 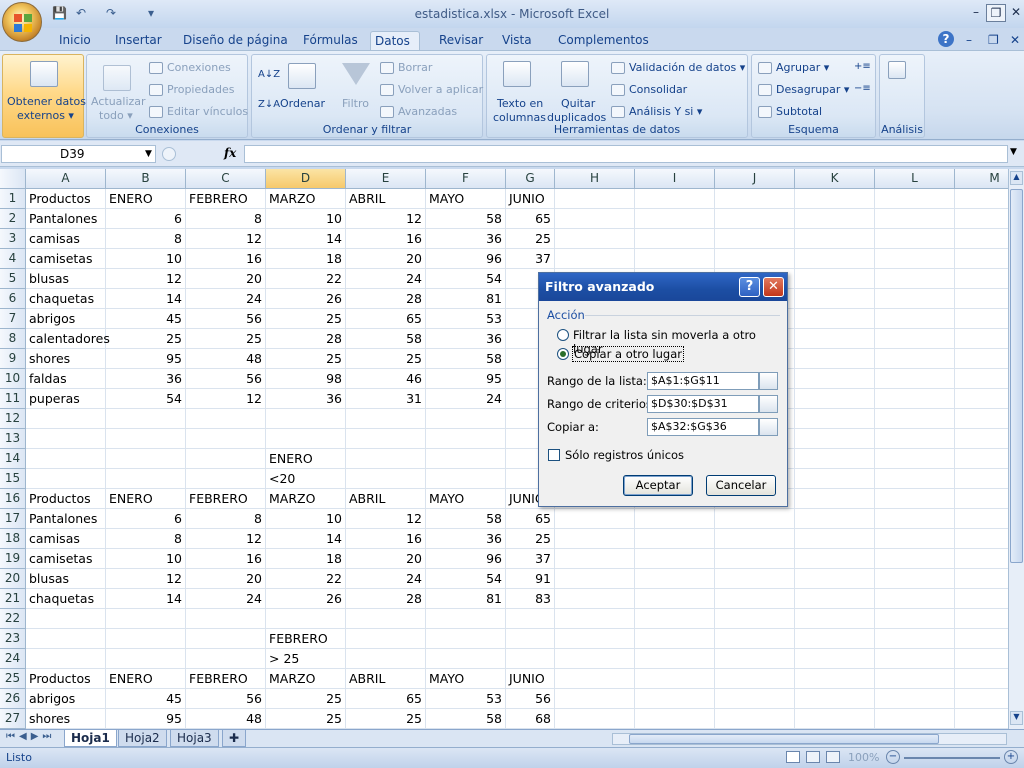 I want to click on cell-D15: <20, so click(x=306, y=479).